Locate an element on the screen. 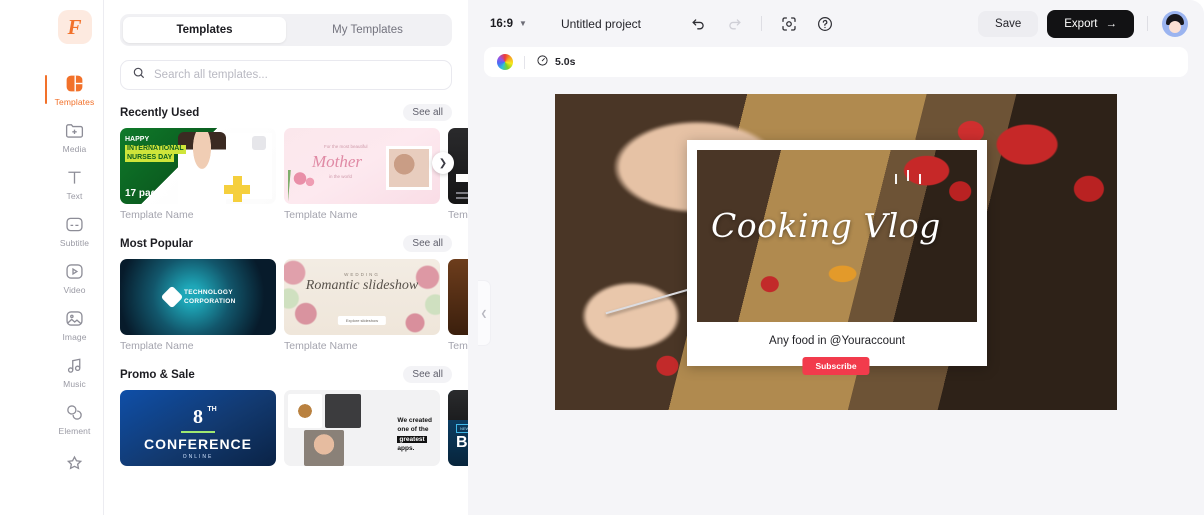  magic-wand-icon is located at coordinates (74, 464).